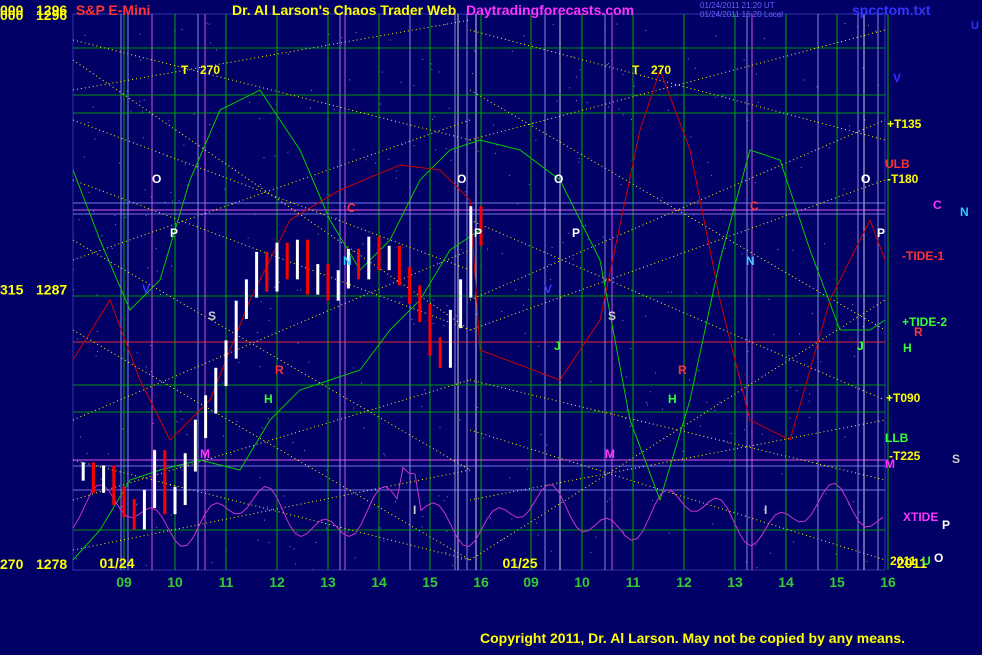 The width and height of the screenshot is (982, 655). What do you see at coordinates (550, 10) in the screenshot?
I see `site-link: Daytradingforecasts.com` at bounding box center [550, 10].